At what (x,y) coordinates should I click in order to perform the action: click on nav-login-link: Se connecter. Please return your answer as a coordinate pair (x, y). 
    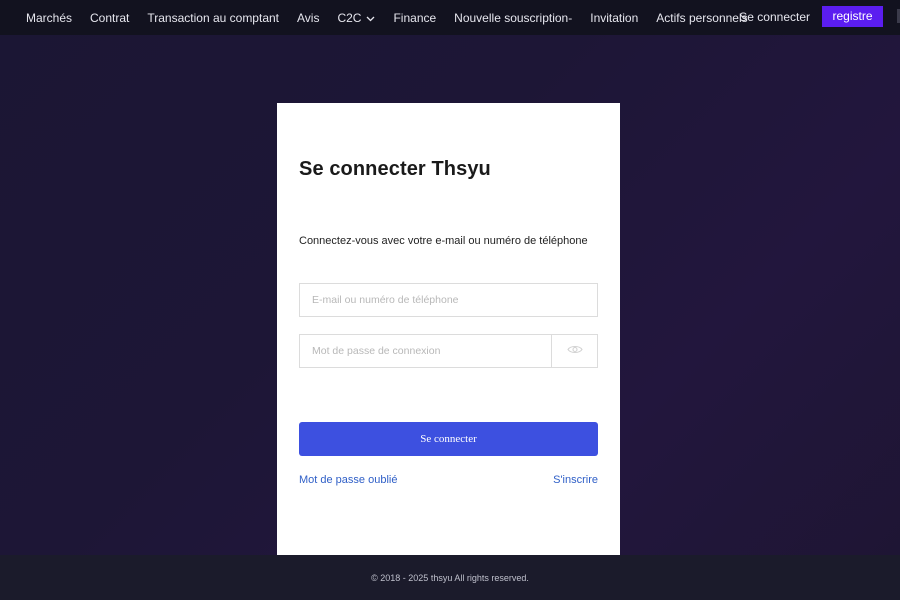
    Looking at the image, I should click on (774, 17).